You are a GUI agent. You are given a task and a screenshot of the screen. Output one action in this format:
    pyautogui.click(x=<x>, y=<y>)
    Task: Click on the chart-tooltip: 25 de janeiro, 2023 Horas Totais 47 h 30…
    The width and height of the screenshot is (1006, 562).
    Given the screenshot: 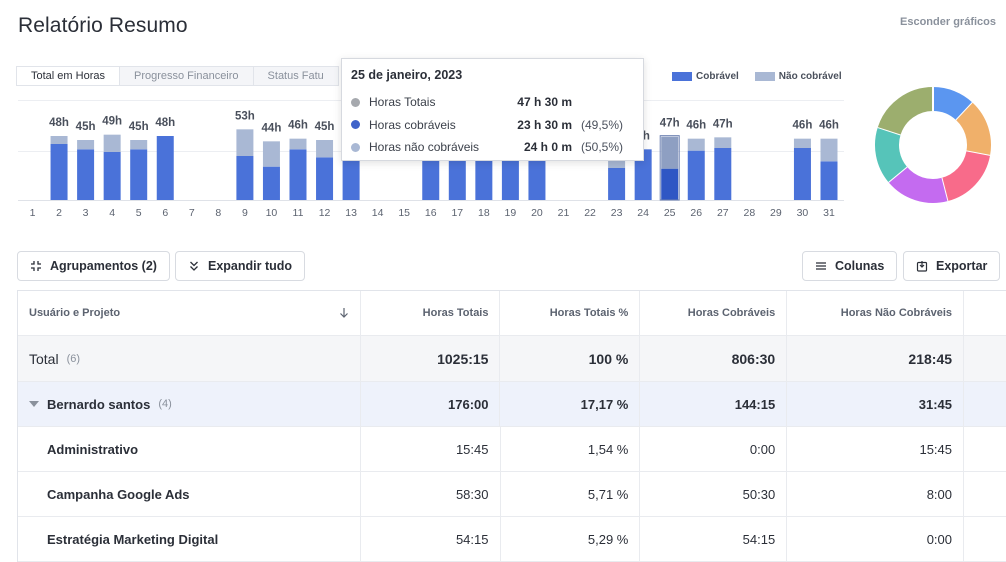 What is the action you would take?
    pyautogui.click(x=492, y=109)
    